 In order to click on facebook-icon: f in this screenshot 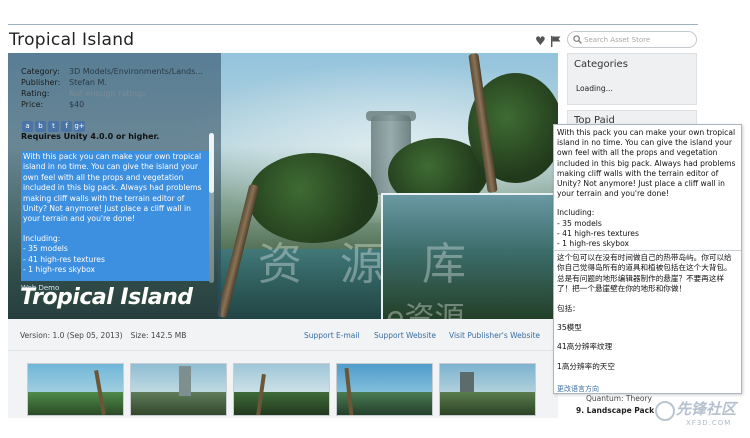, I will do `click(66, 126)`.